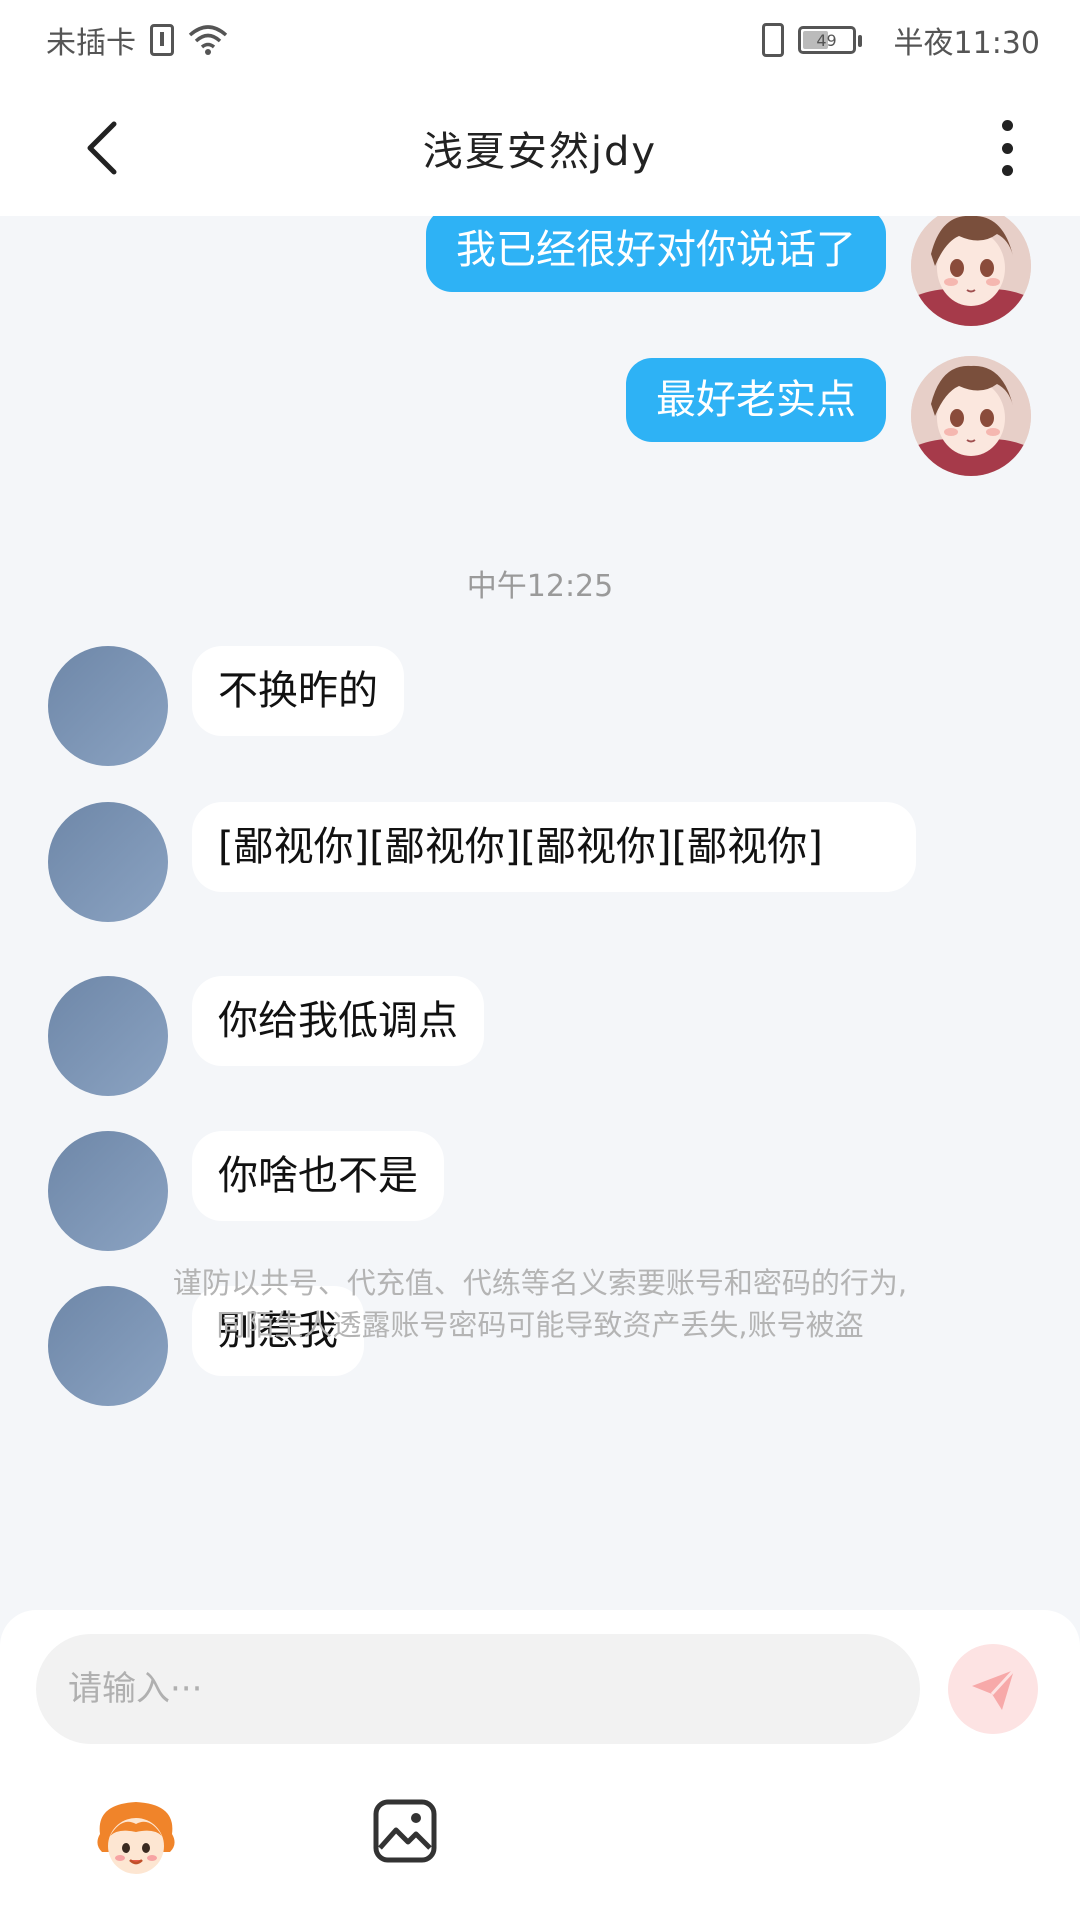  Describe the element at coordinates (966, 43) in the screenshot. I see `clock: 半夜11:30` at that location.